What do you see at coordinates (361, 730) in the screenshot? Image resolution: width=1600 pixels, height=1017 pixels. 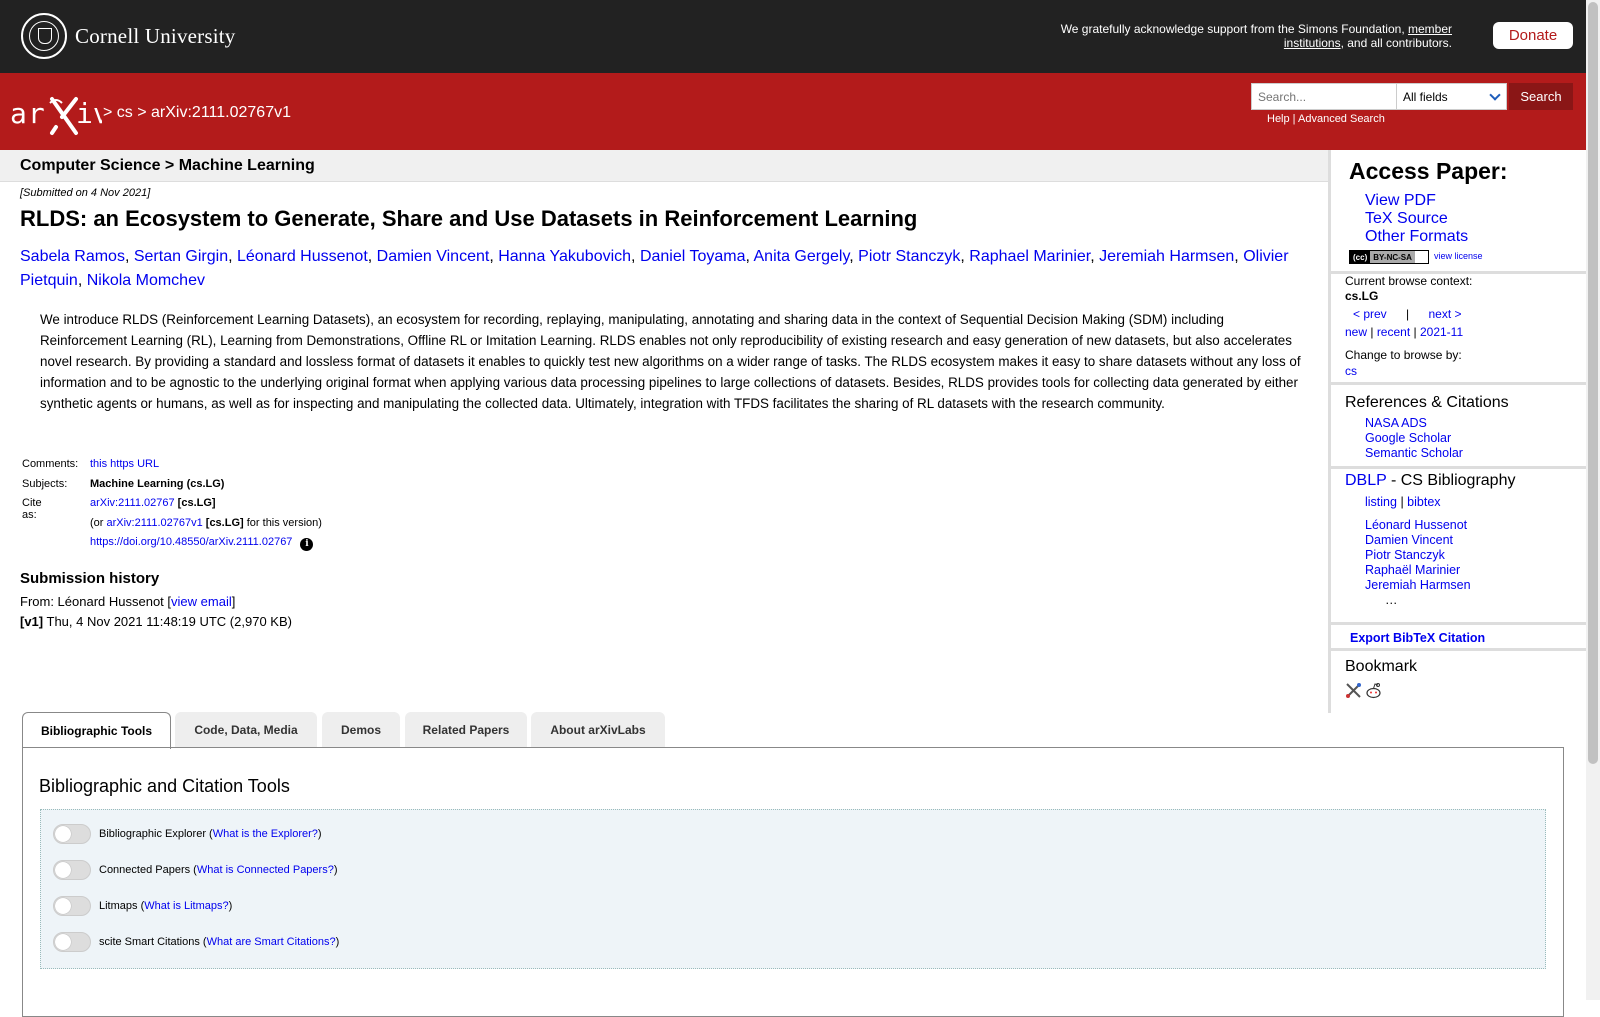 I see `tab-demos: Demos` at bounding box center [361, 730].